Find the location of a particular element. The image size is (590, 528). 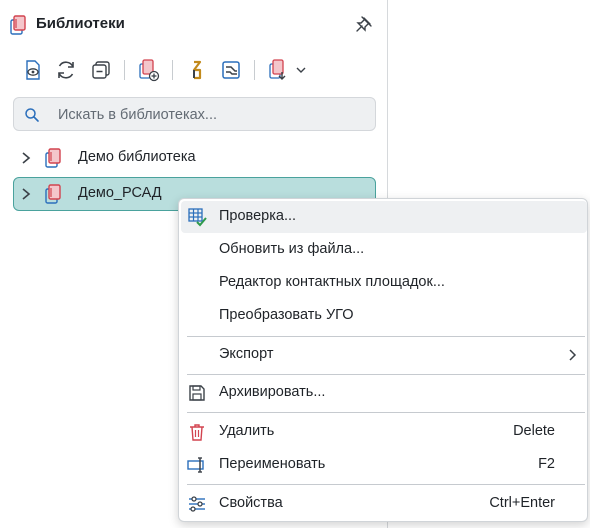

save-icon is located at coordinates (197, 393).